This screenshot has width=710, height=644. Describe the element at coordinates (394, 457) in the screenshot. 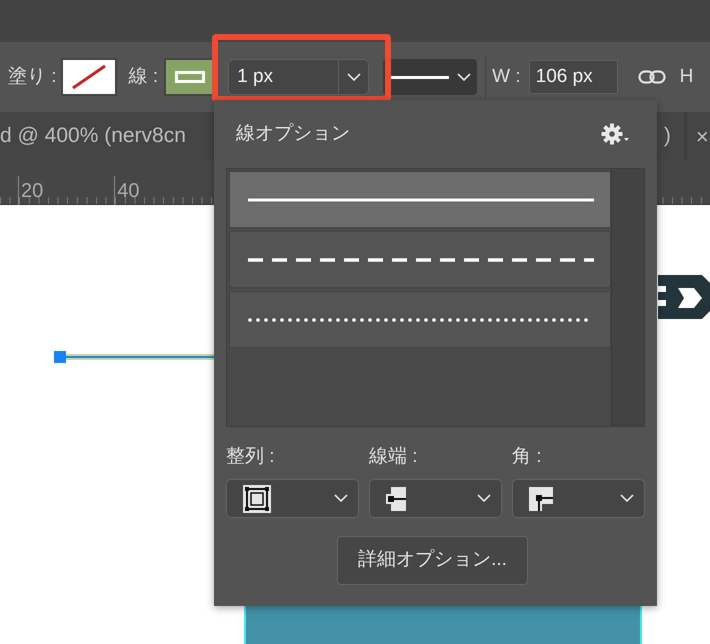

I see `setting-label: 線端 :` at that location.